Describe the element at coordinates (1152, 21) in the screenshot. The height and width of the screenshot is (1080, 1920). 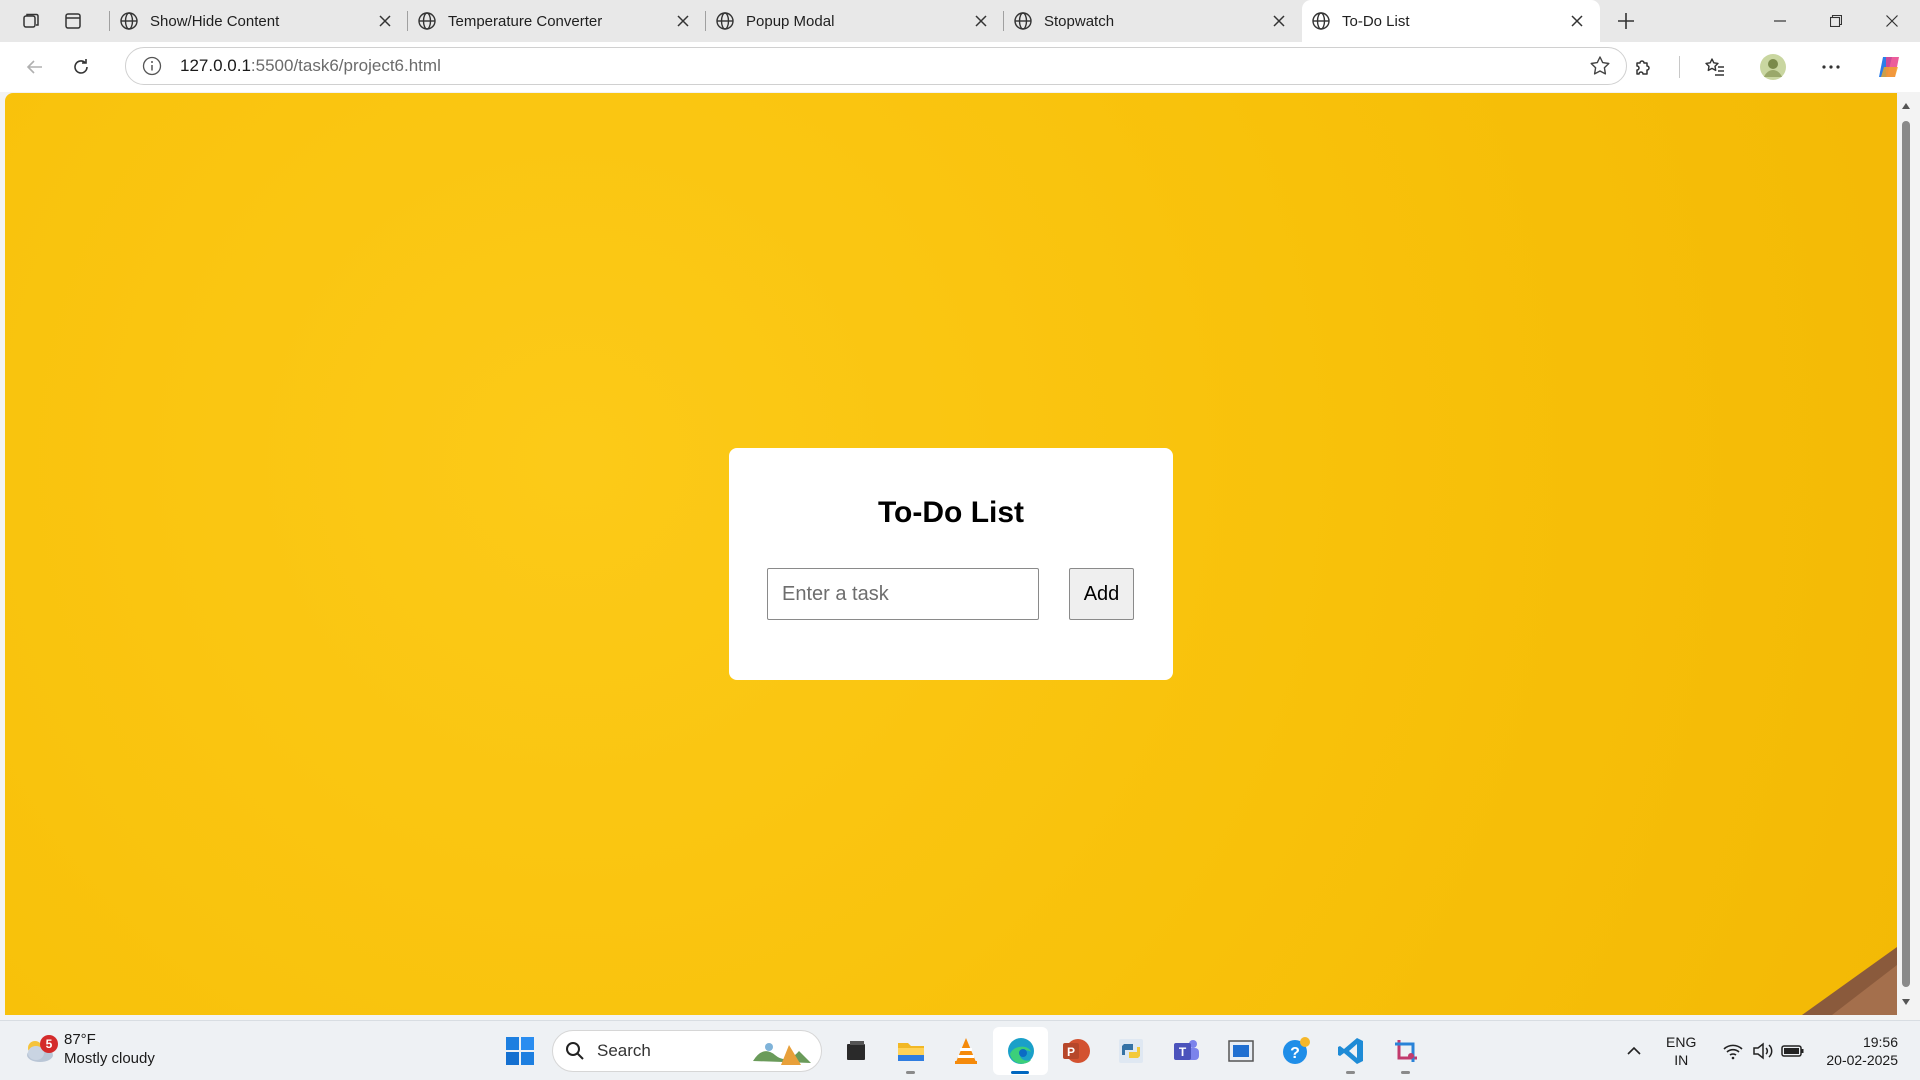
I see `tab-stopwatch: Stopwatch` at that location.